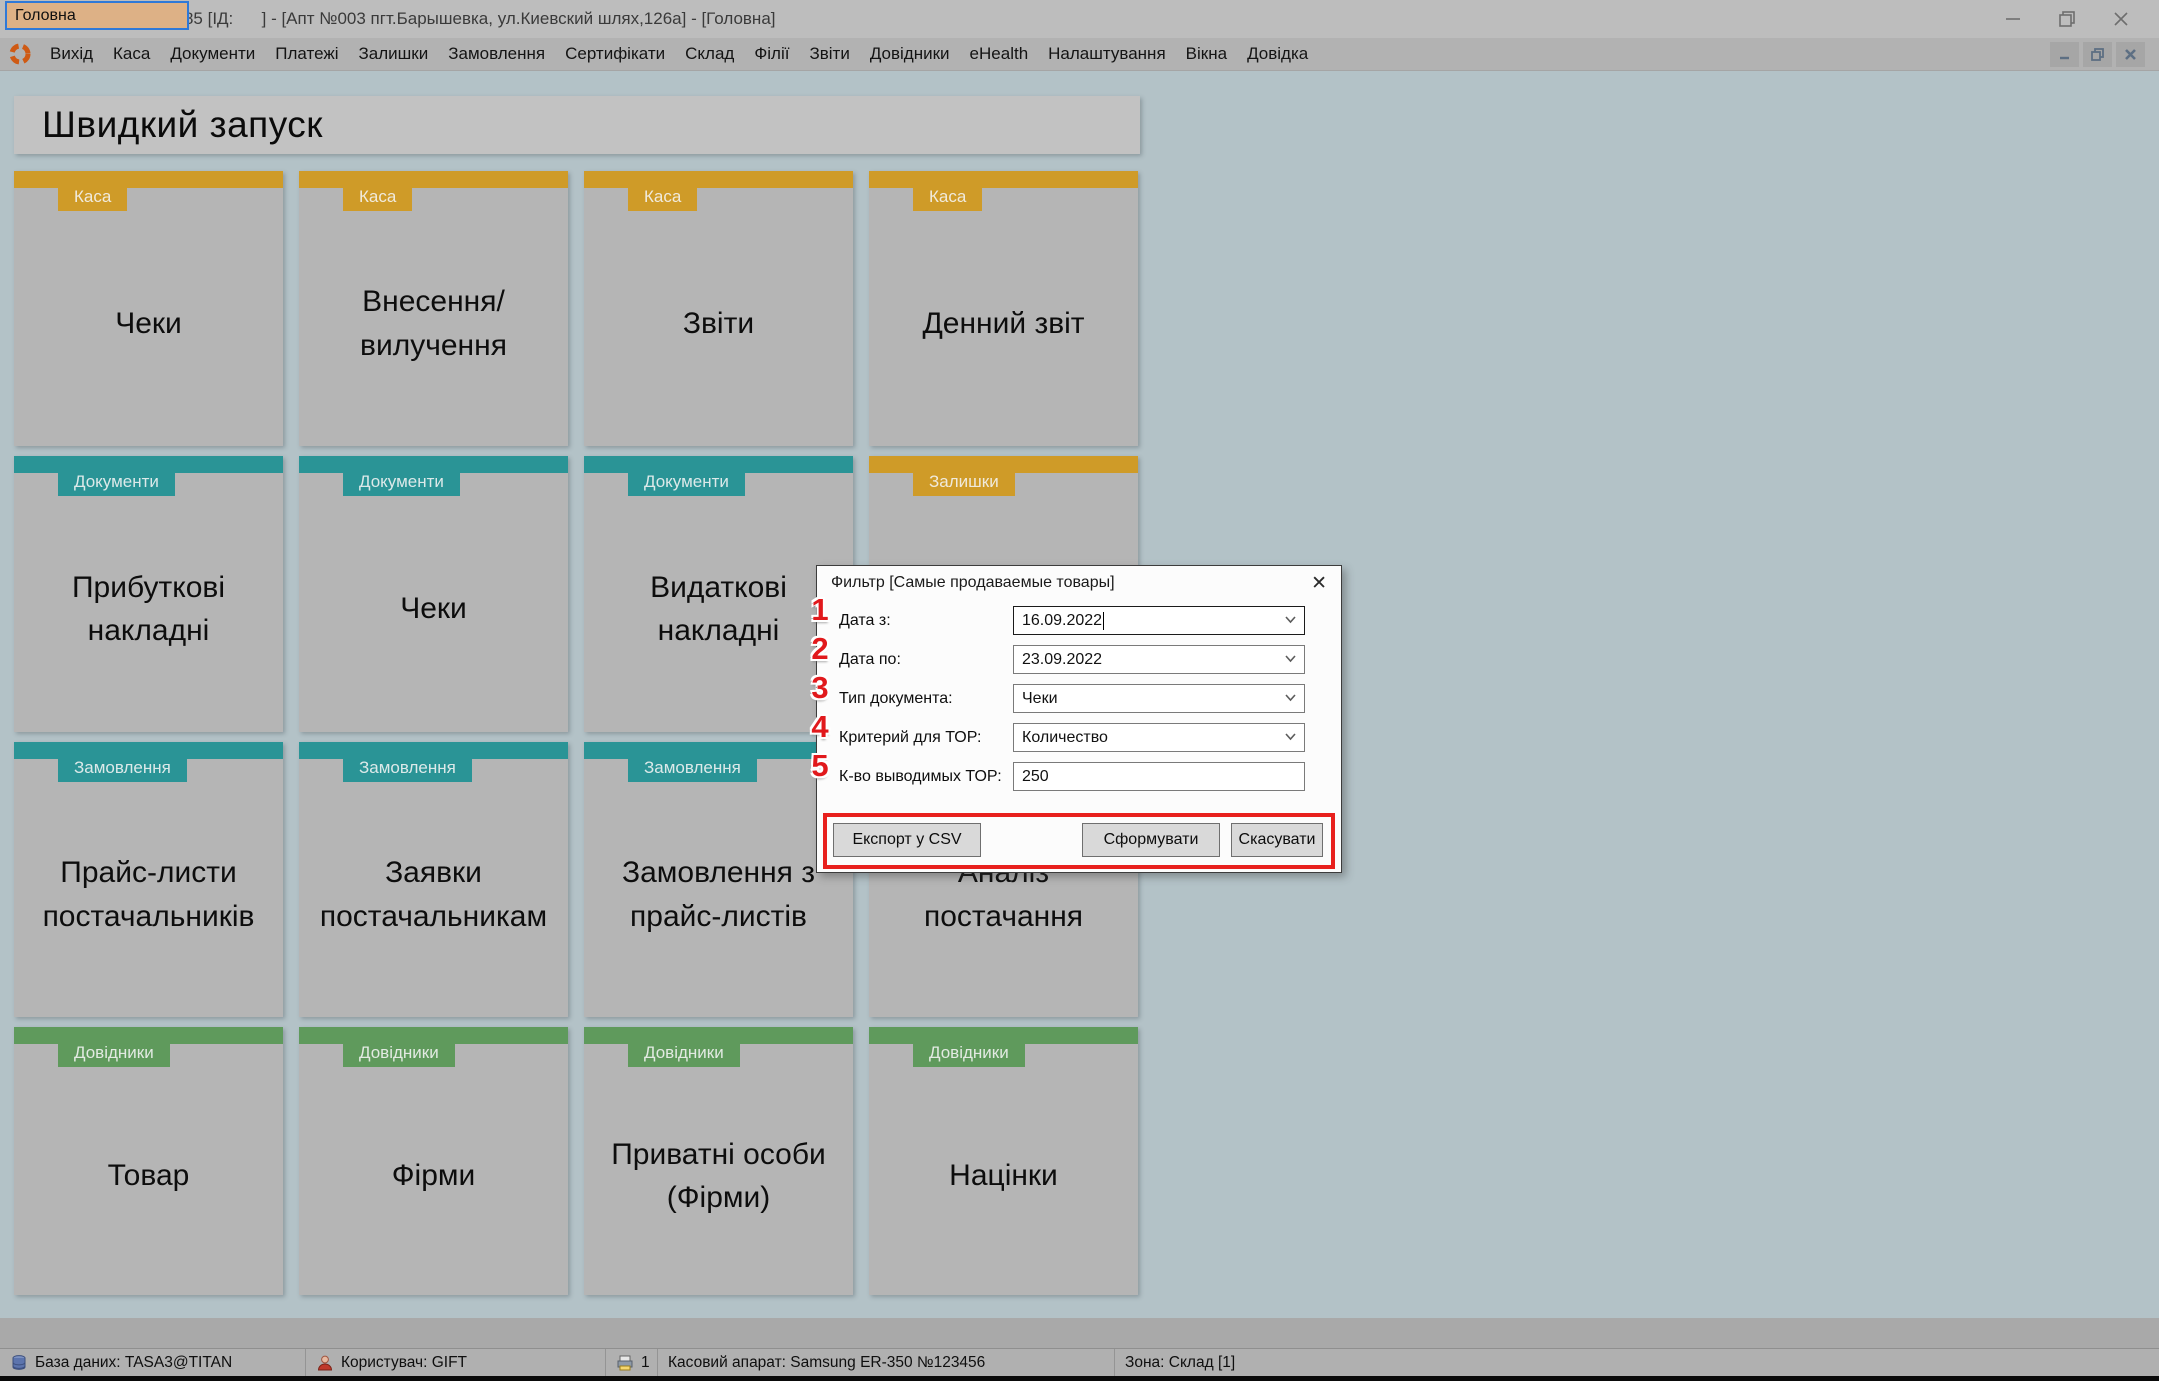 This screenshot has width=2159, height=1381. What do you see at coordinates (886, 1362) in the screenshot?
I see `status-cash-register: Касовий апарат: Samsung ER-350 №123456` at bounding box center [886, 1362].